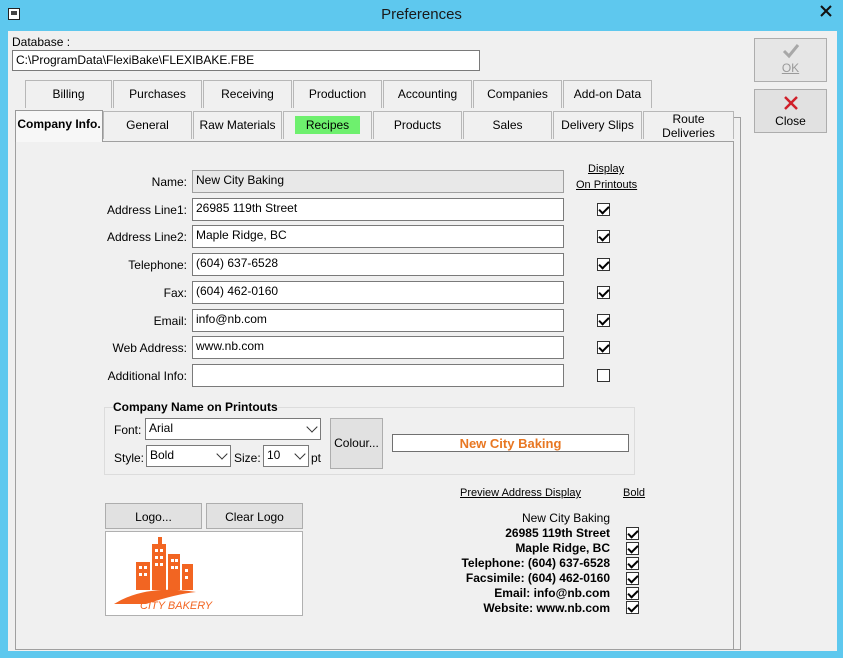 The height and width of the screenshot is (658, 843). I want to click on clear-logo-button: Clear Logo, so click(254, 516).